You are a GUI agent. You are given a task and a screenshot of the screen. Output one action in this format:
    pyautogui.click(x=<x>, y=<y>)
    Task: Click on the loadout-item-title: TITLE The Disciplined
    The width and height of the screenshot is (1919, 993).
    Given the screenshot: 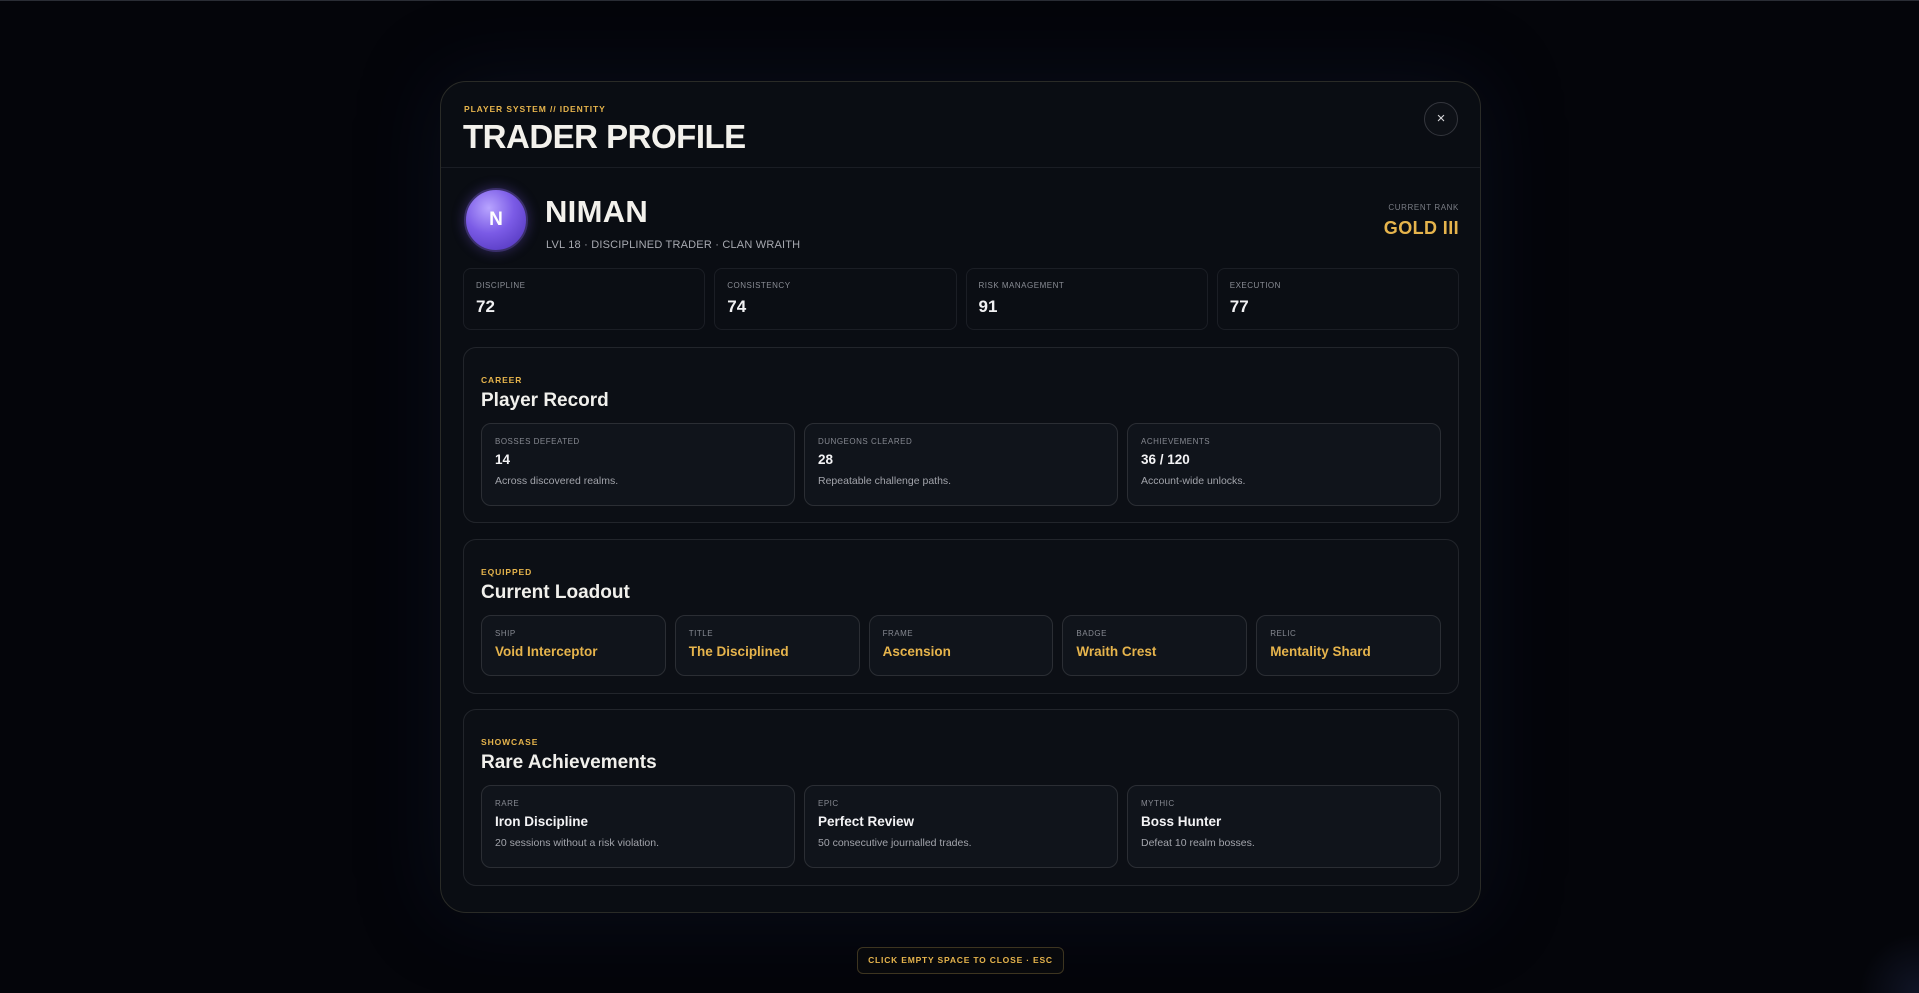 What is the action you would take?
    pyautogui.click(x=767, y=645)
    